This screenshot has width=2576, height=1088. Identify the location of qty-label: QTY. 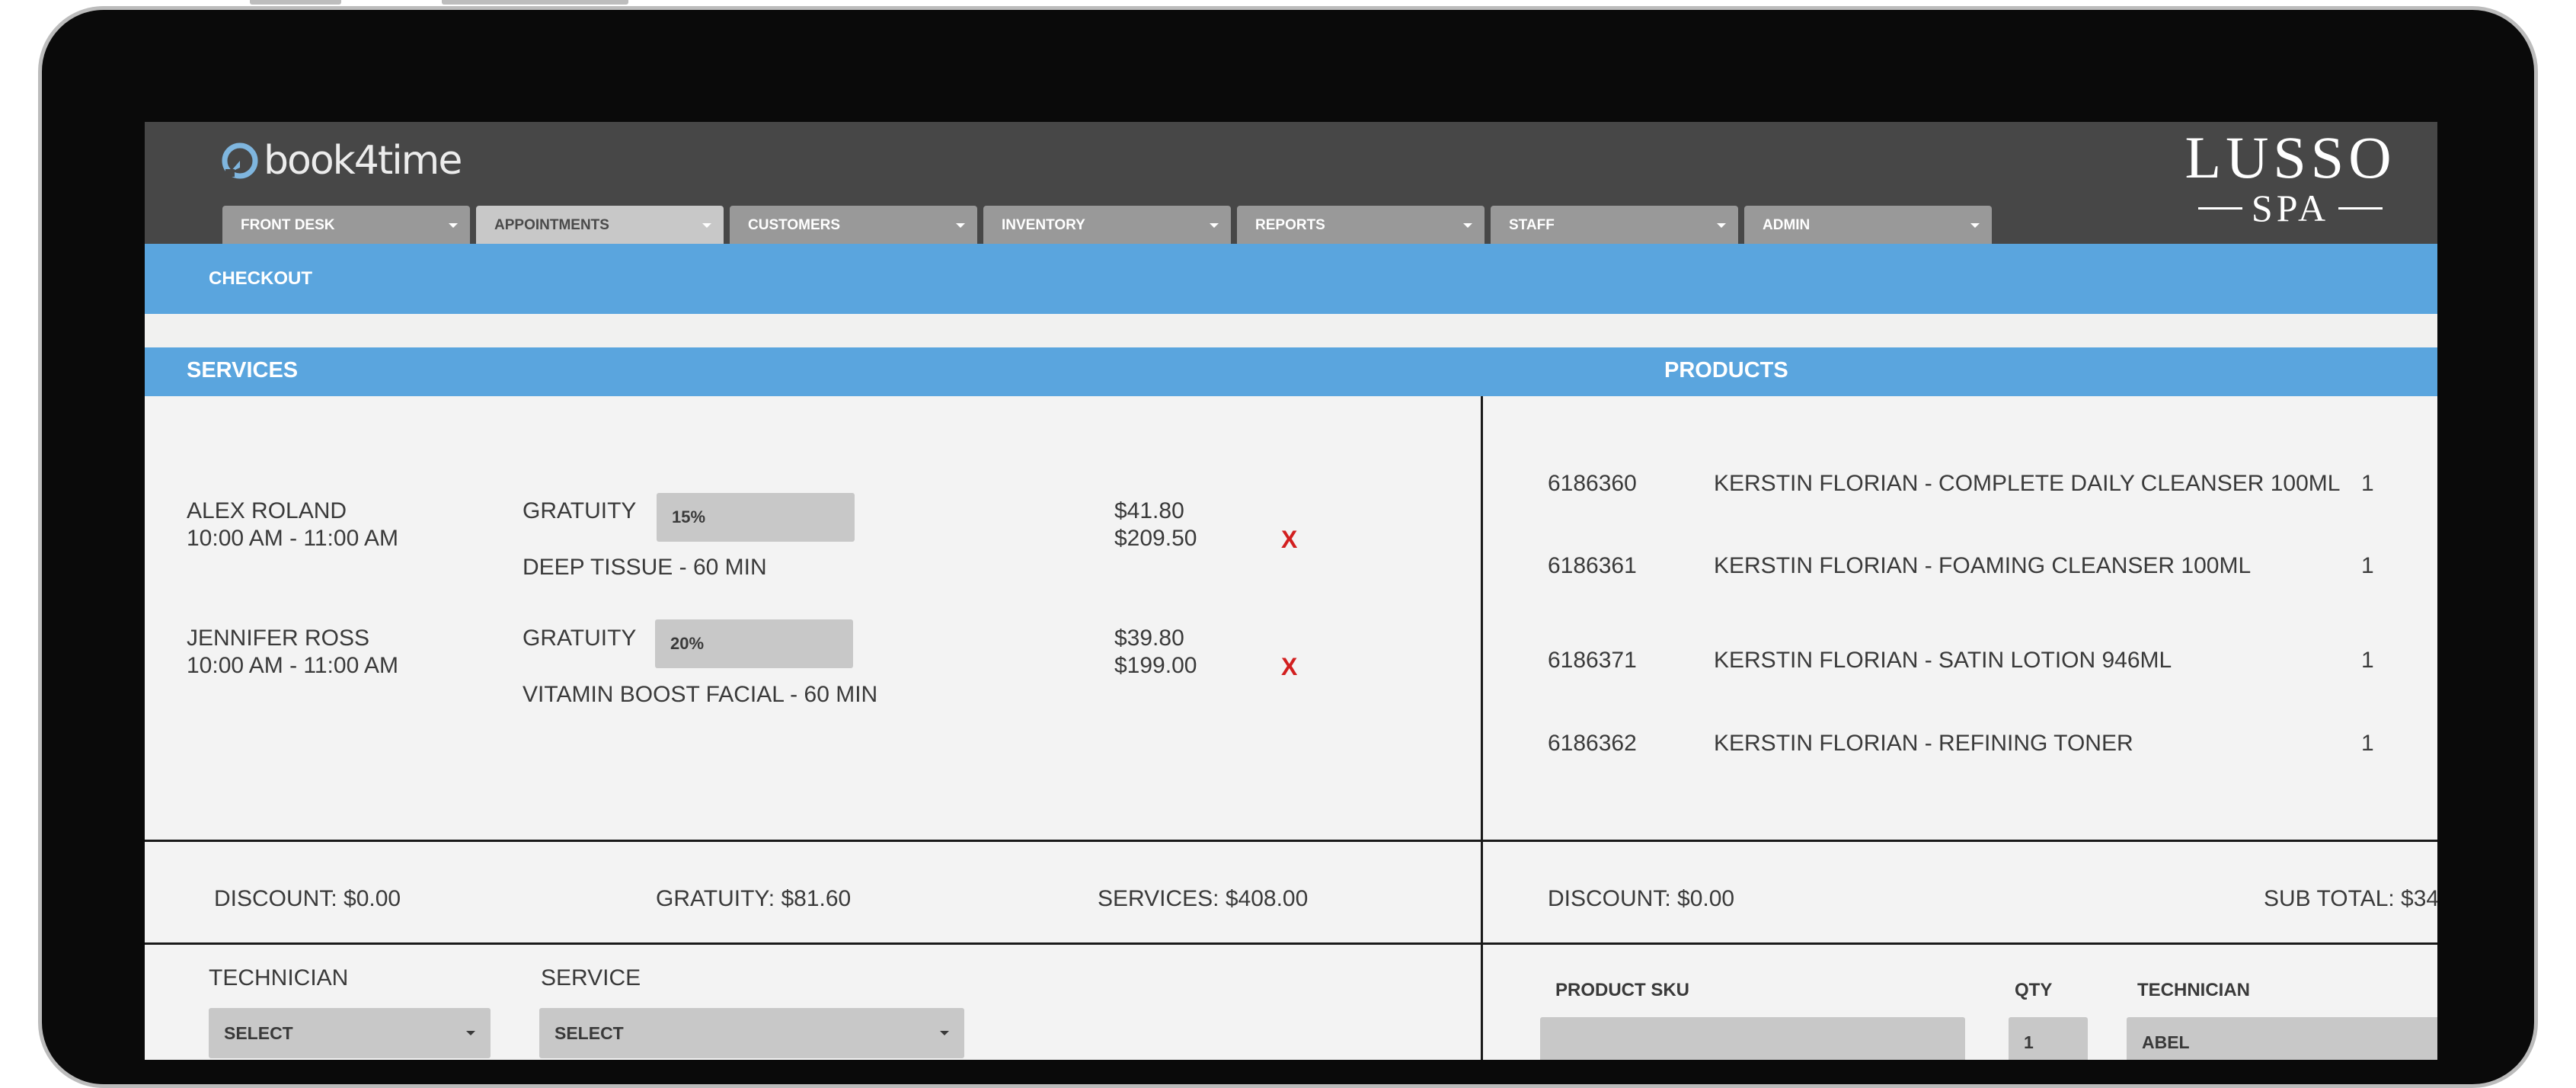
(2034, 990).